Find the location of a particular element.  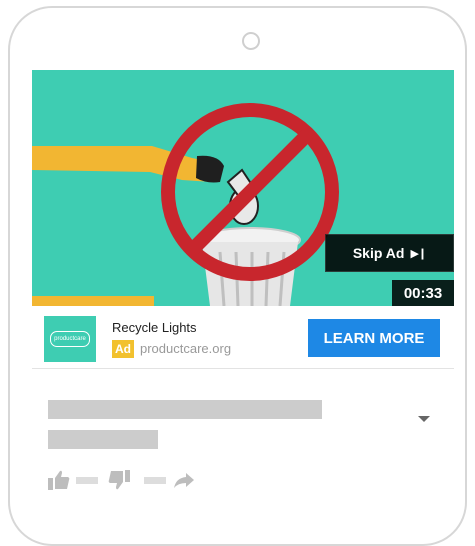

camera-icon is located at coordinates (251, 41).